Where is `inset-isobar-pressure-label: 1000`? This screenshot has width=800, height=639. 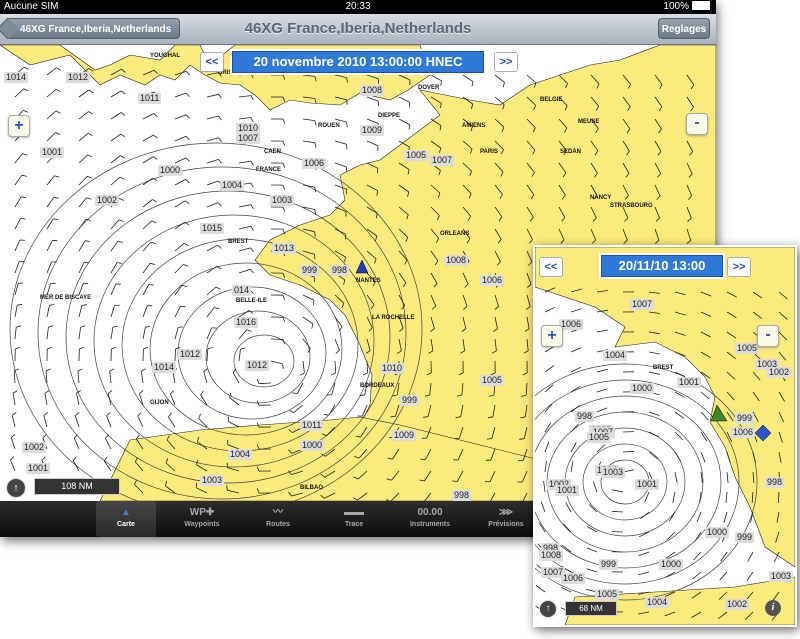
inset-isobar-pressure-label: 1000 is located at coordinates (717, 532).